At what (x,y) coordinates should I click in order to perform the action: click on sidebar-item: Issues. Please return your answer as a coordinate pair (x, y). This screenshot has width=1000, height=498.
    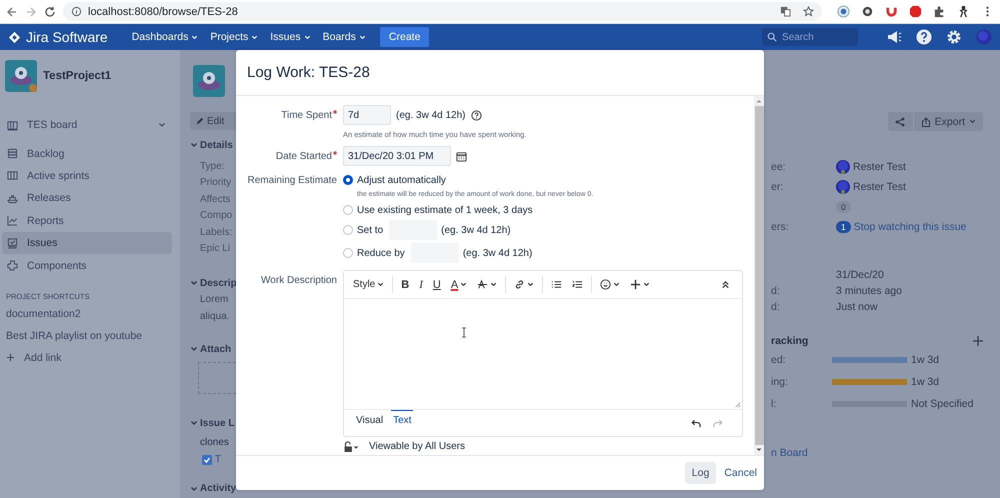
    Looking at the image, I should click on (87, 243).